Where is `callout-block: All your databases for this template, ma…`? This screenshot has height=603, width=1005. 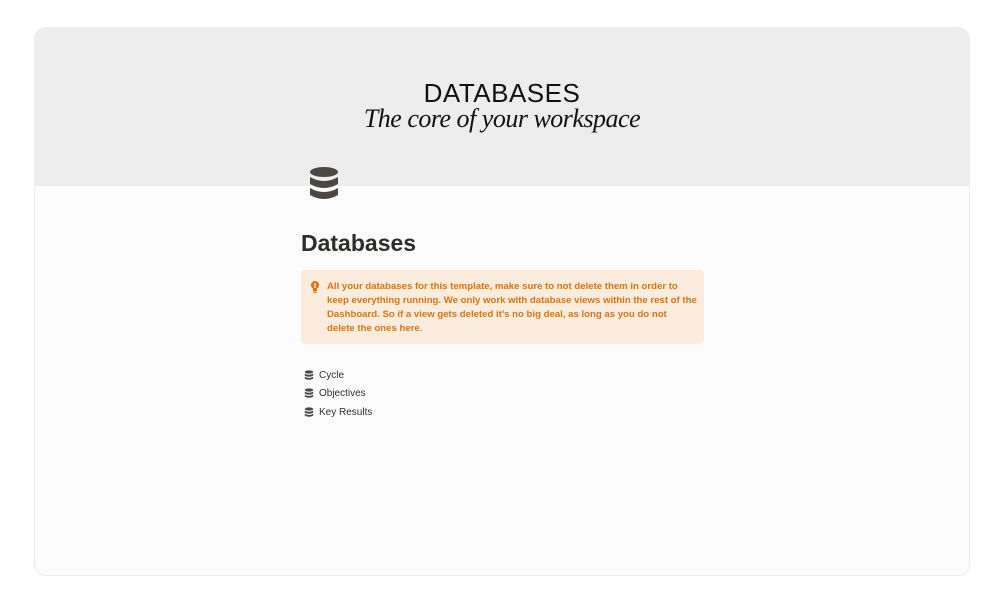
callout-block: All your databases for this template, ma… is located at coordinates (502, 307).